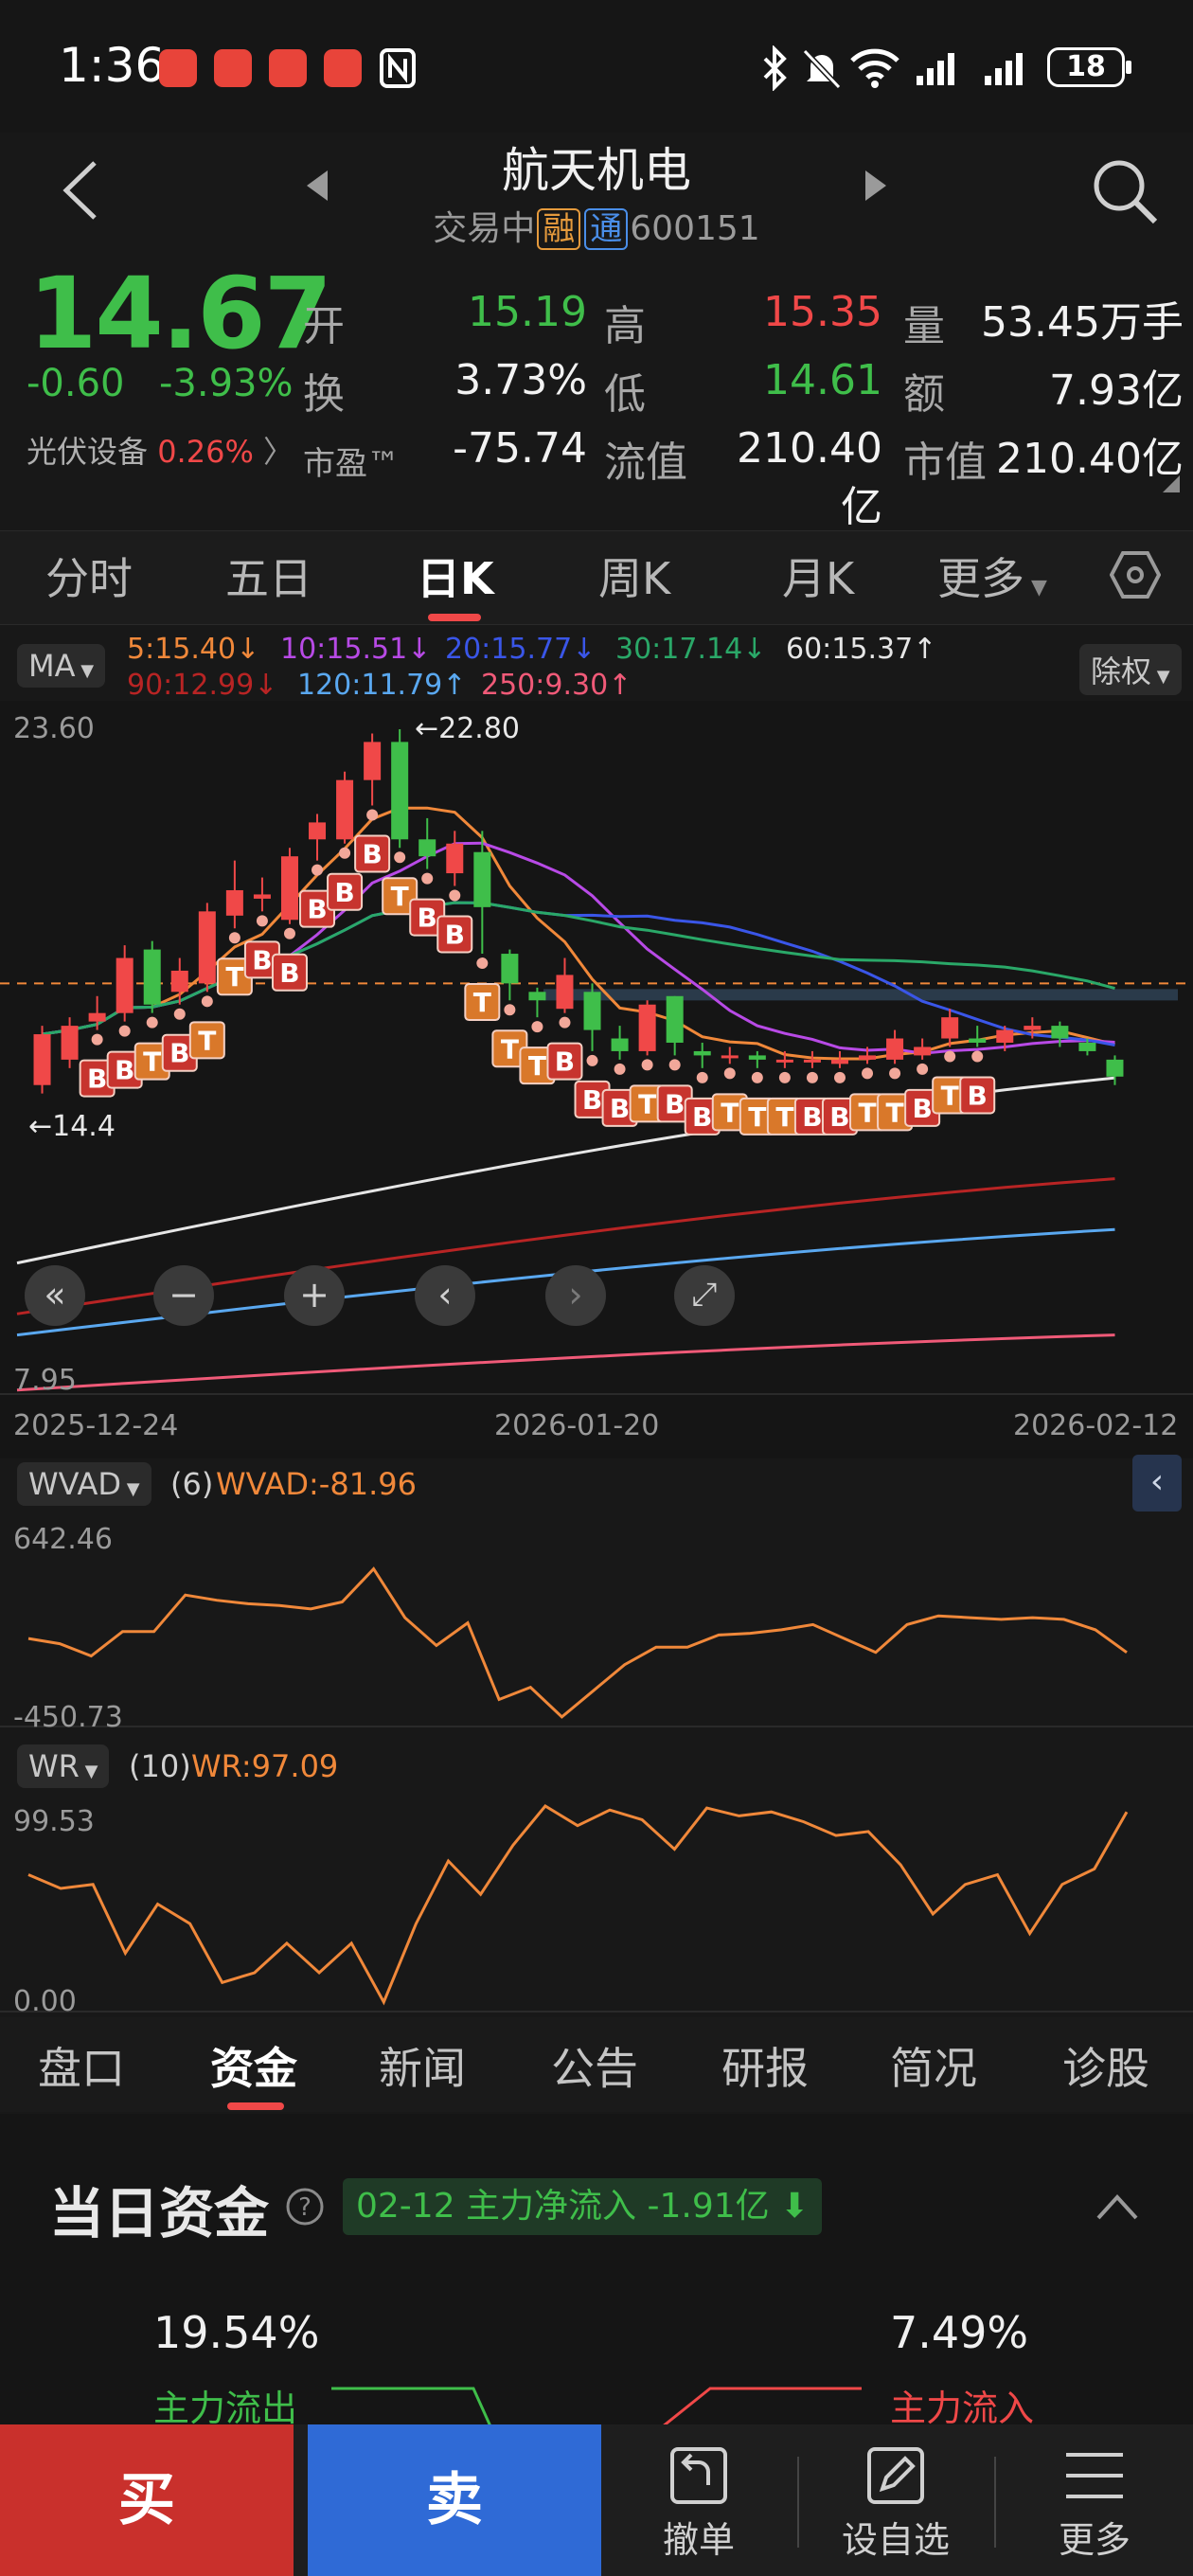 The height and width of the screenshot is (2576, 1193). I want to click on search-icon, so click(1125, 191).